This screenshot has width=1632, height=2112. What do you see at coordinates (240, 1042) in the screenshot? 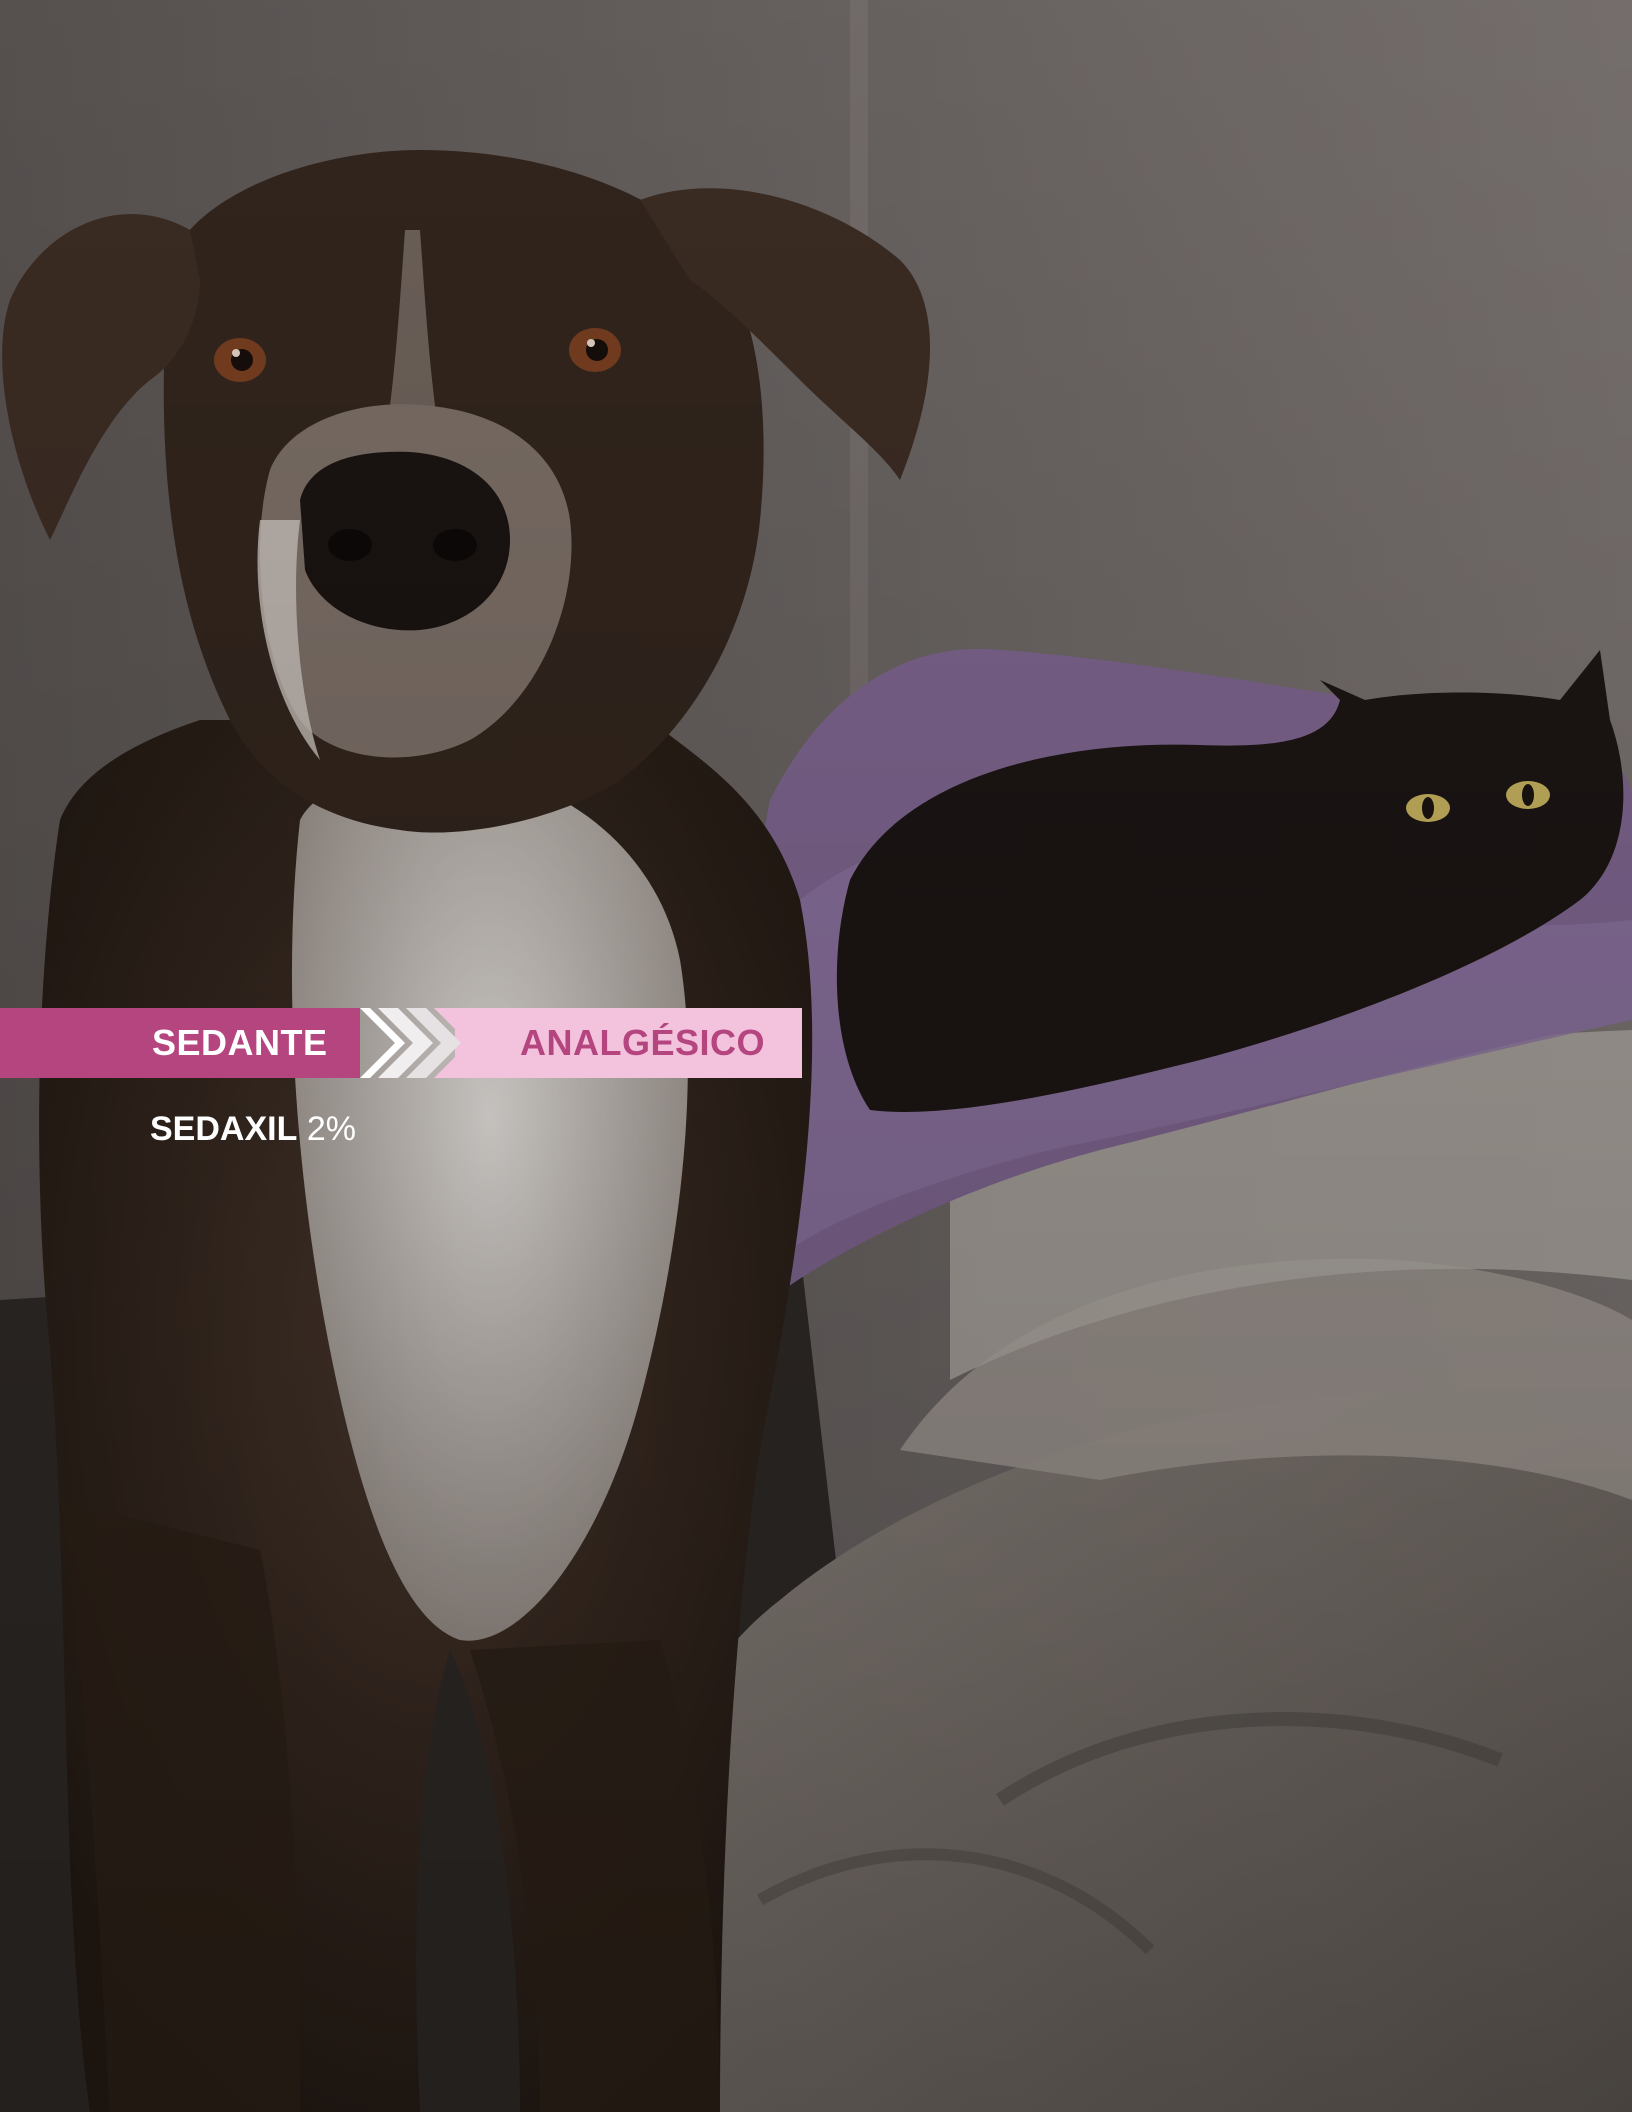
I see `banner-label-sedante: SEDANTE` at bounding box center [240, 1042].